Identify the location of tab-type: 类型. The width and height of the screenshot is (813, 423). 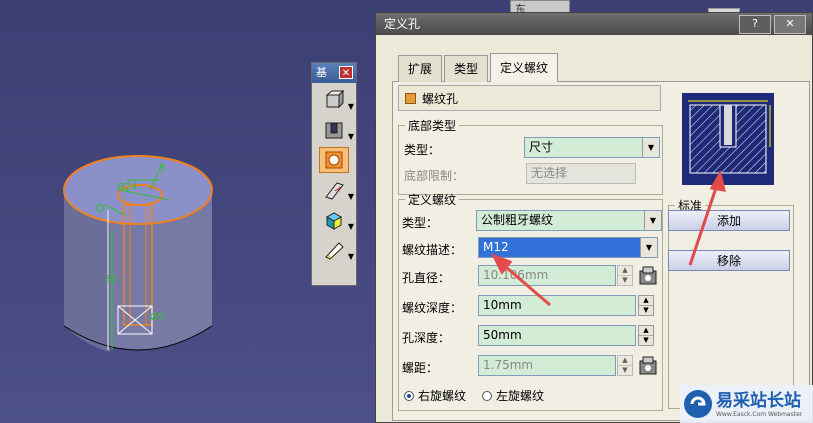
(466, 68).